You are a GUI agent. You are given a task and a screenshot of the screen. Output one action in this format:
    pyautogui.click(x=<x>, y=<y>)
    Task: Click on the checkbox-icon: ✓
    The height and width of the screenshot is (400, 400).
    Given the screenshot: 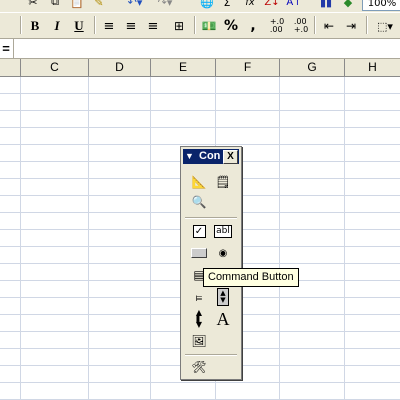 What is the action you would take?
    pyautogui.click(x=199, y=231)
    